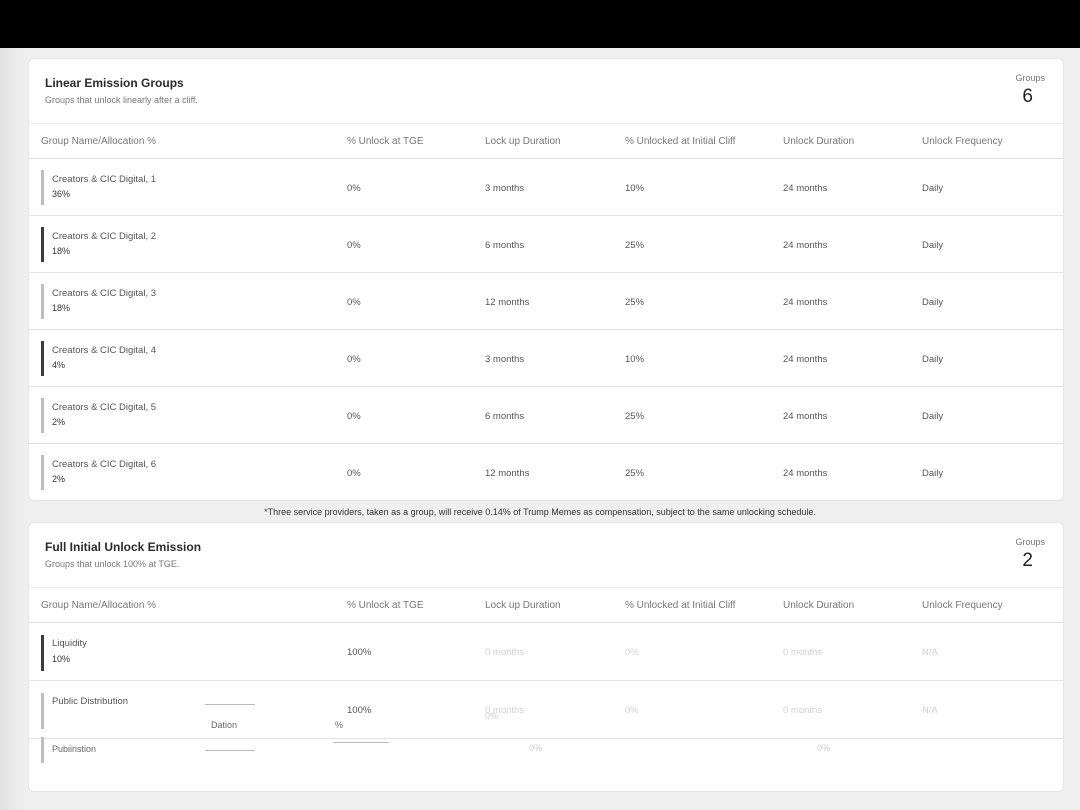  Describe the element at coordinates (224, 725) in the screenshot. I see `ghost-text-mid: Dation` at that location.